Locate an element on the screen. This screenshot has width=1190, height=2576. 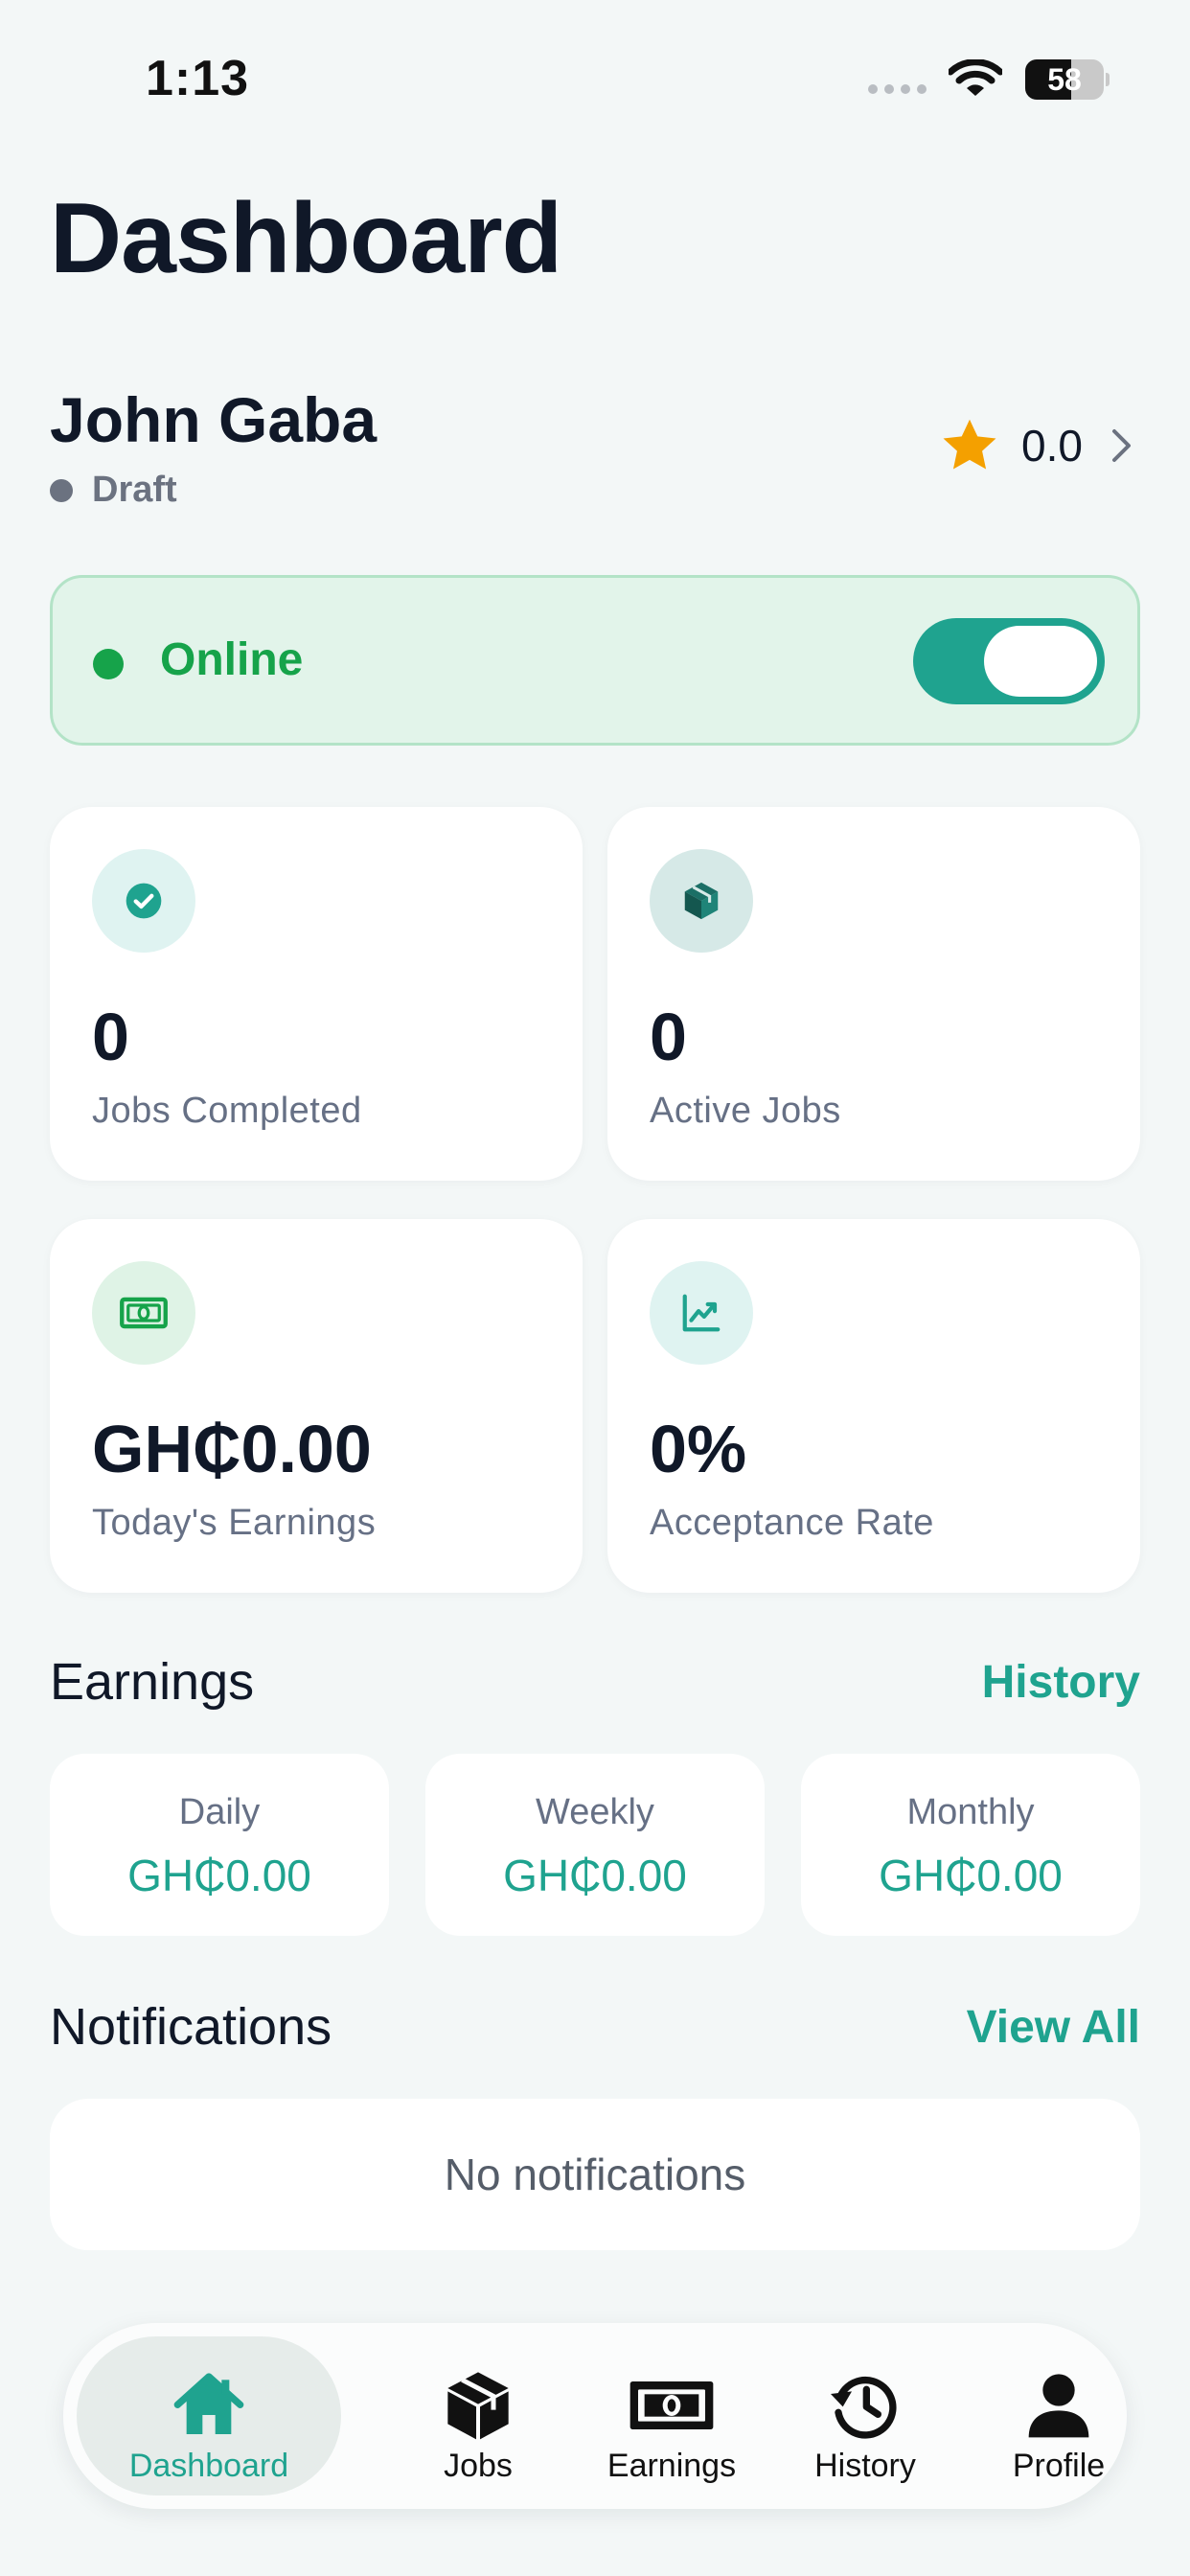
tab-earnings: Earnings is located at coordinates (671, 2416).